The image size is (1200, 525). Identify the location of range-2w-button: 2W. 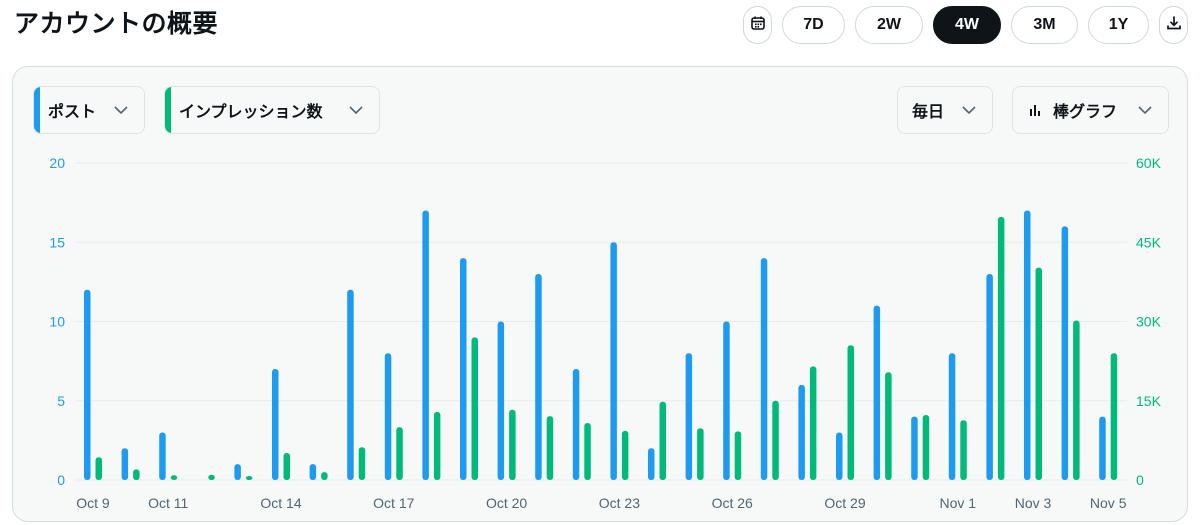
(889, 25).